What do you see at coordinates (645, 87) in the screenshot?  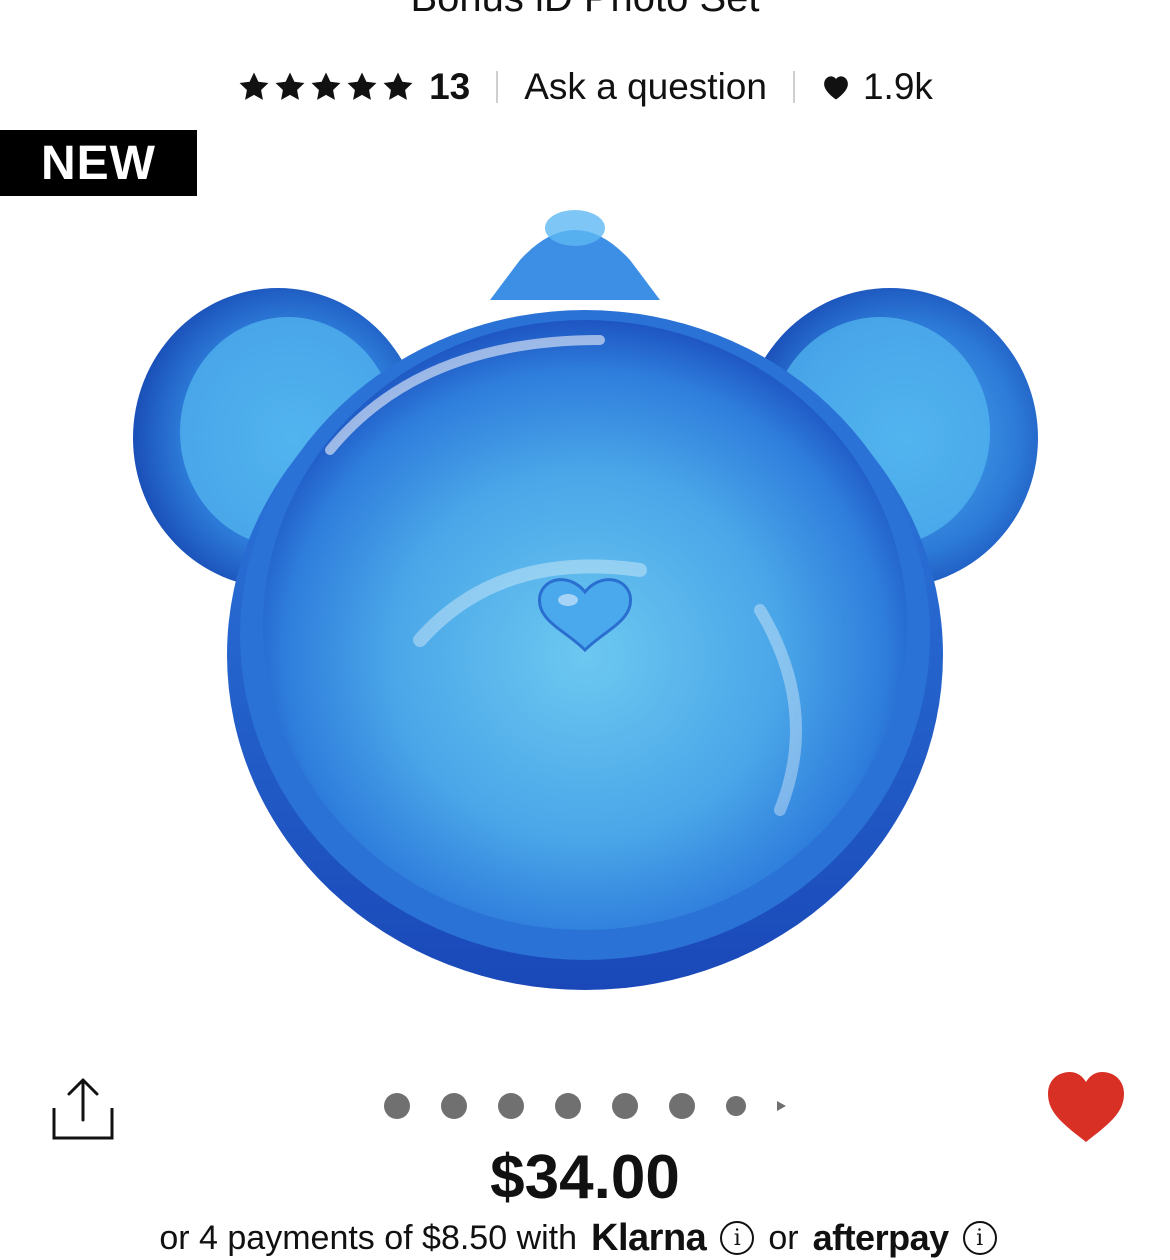 I see `ask-question-link: Ask a question` at bounding box center [645, 87].